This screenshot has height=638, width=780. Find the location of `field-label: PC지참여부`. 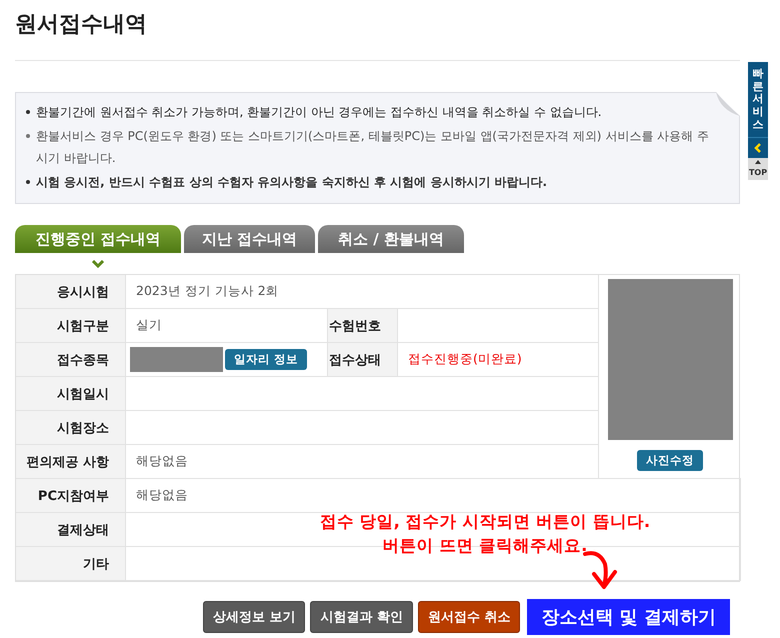

field-label: PC지참여부 is located at coordinates (71, 496).